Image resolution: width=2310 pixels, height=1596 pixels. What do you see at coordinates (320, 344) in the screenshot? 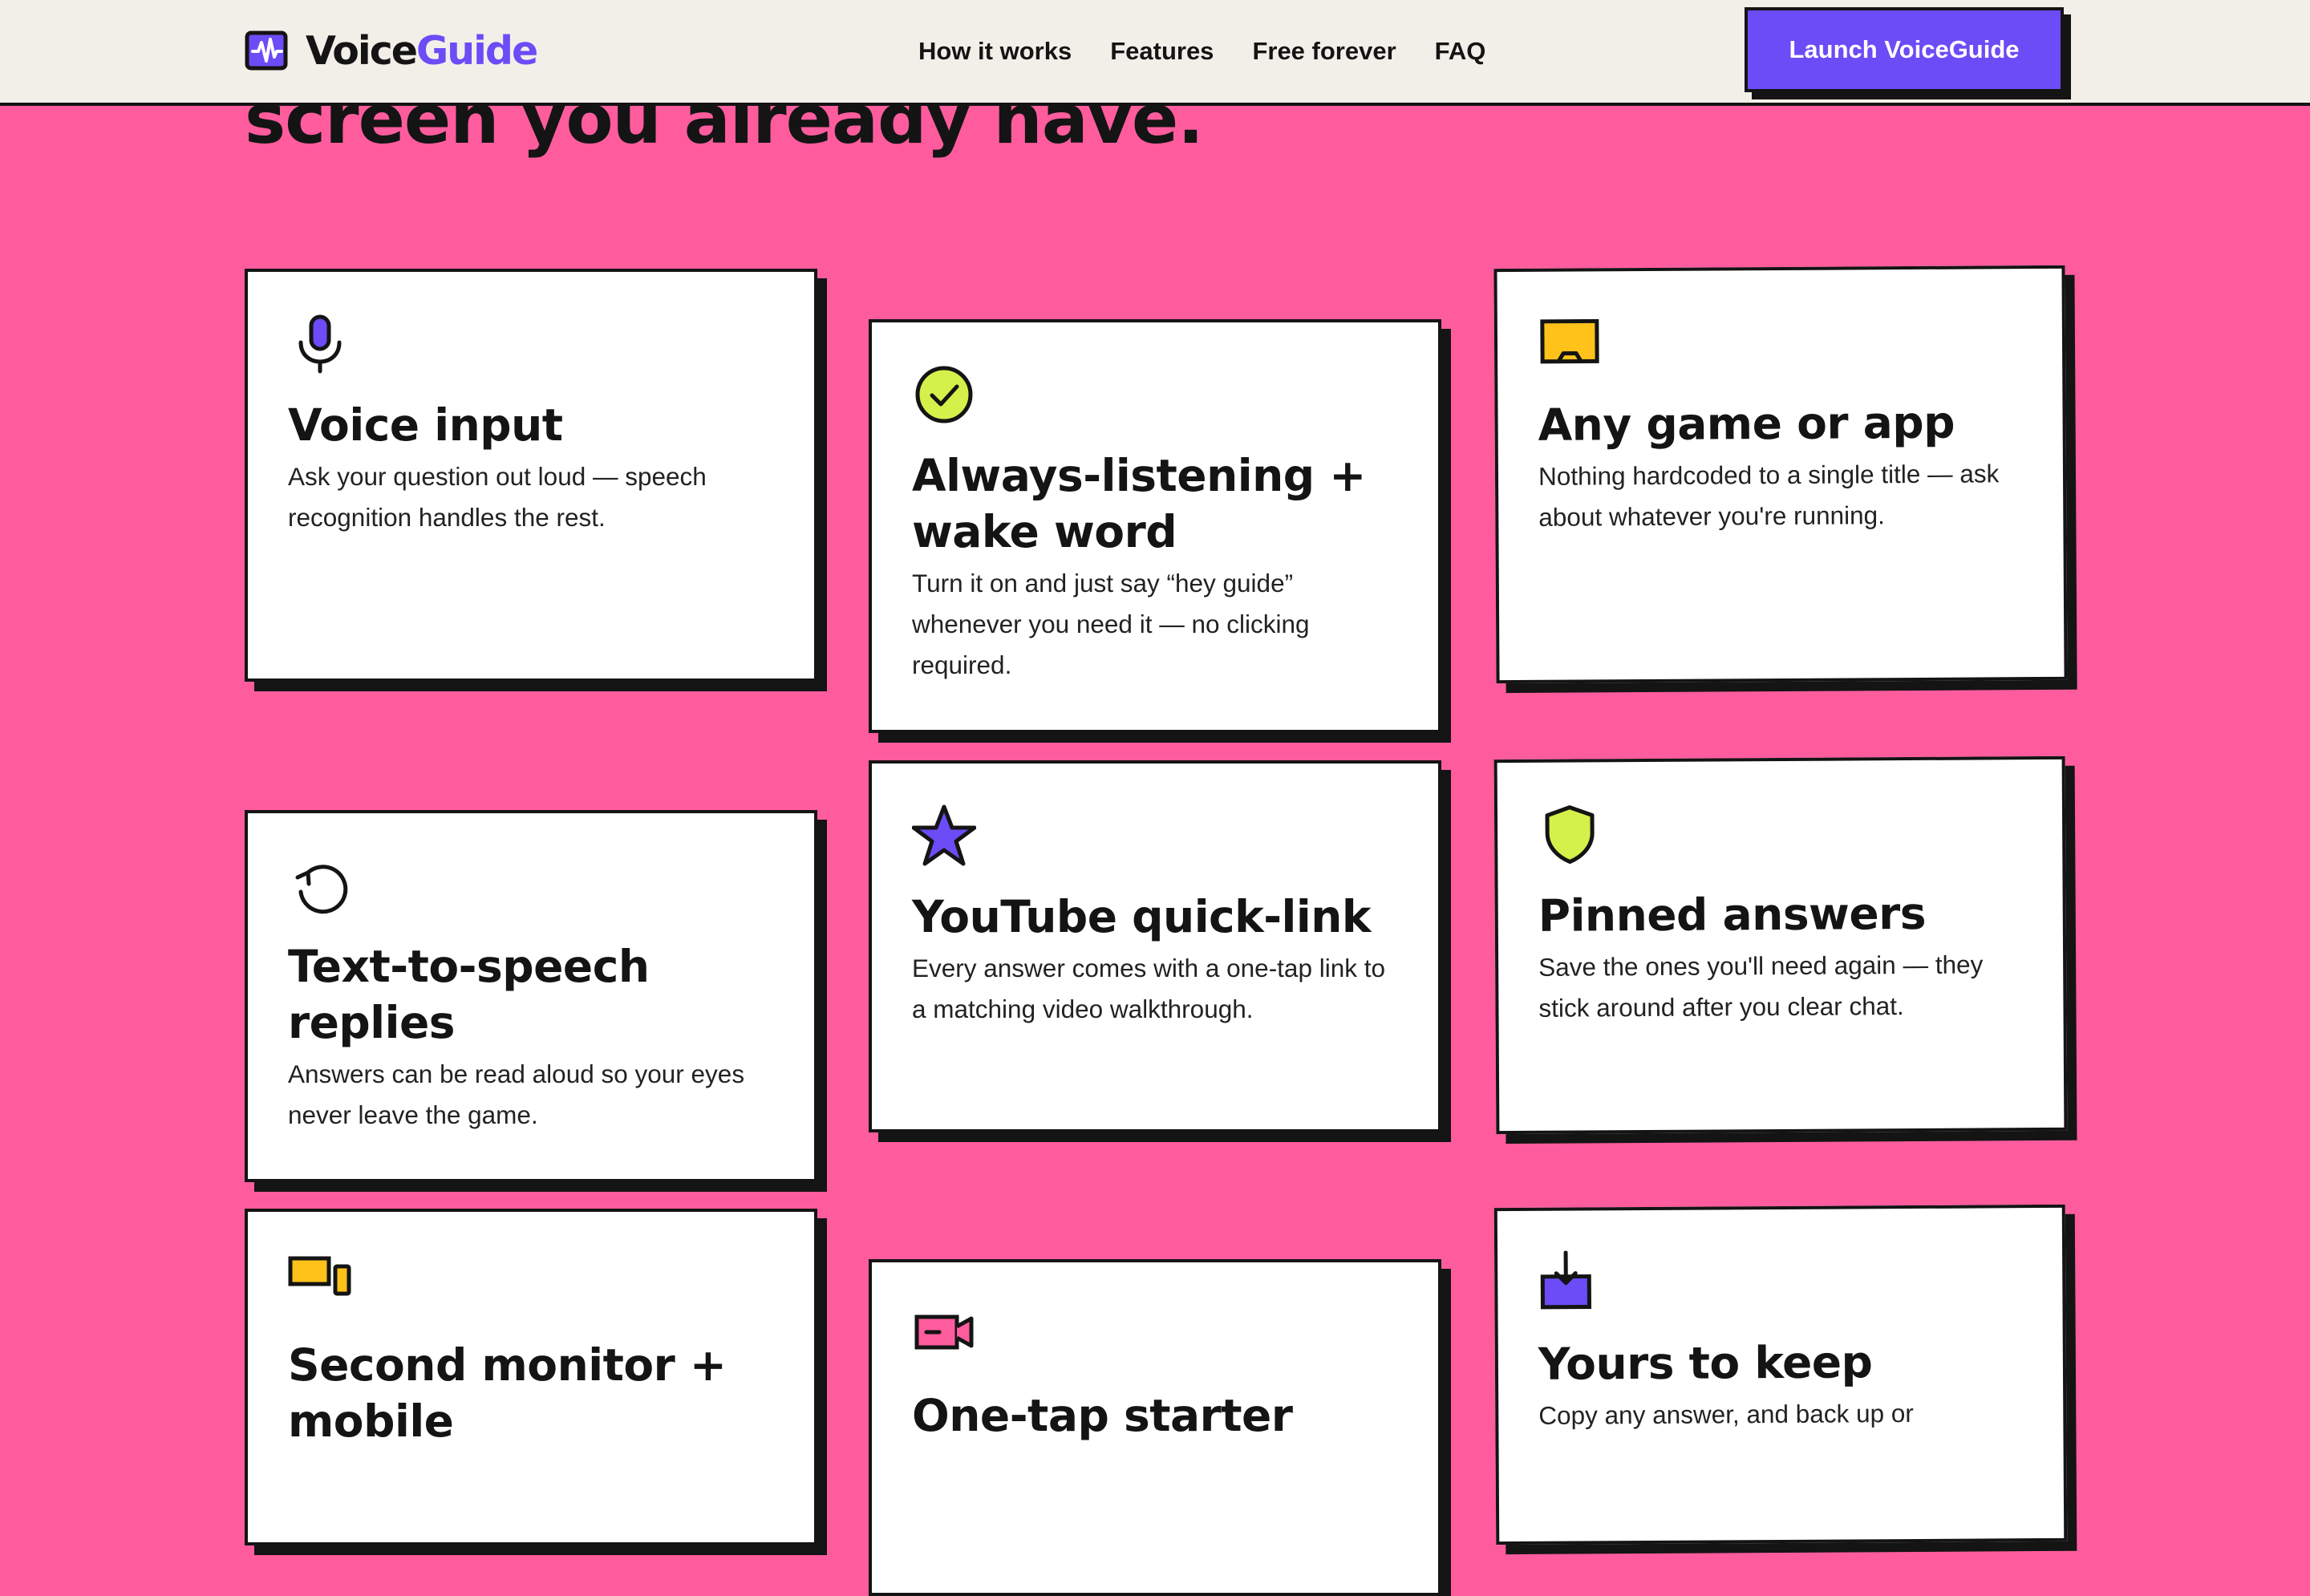
I see `microphone-icon` at bounding box center [320, 344].